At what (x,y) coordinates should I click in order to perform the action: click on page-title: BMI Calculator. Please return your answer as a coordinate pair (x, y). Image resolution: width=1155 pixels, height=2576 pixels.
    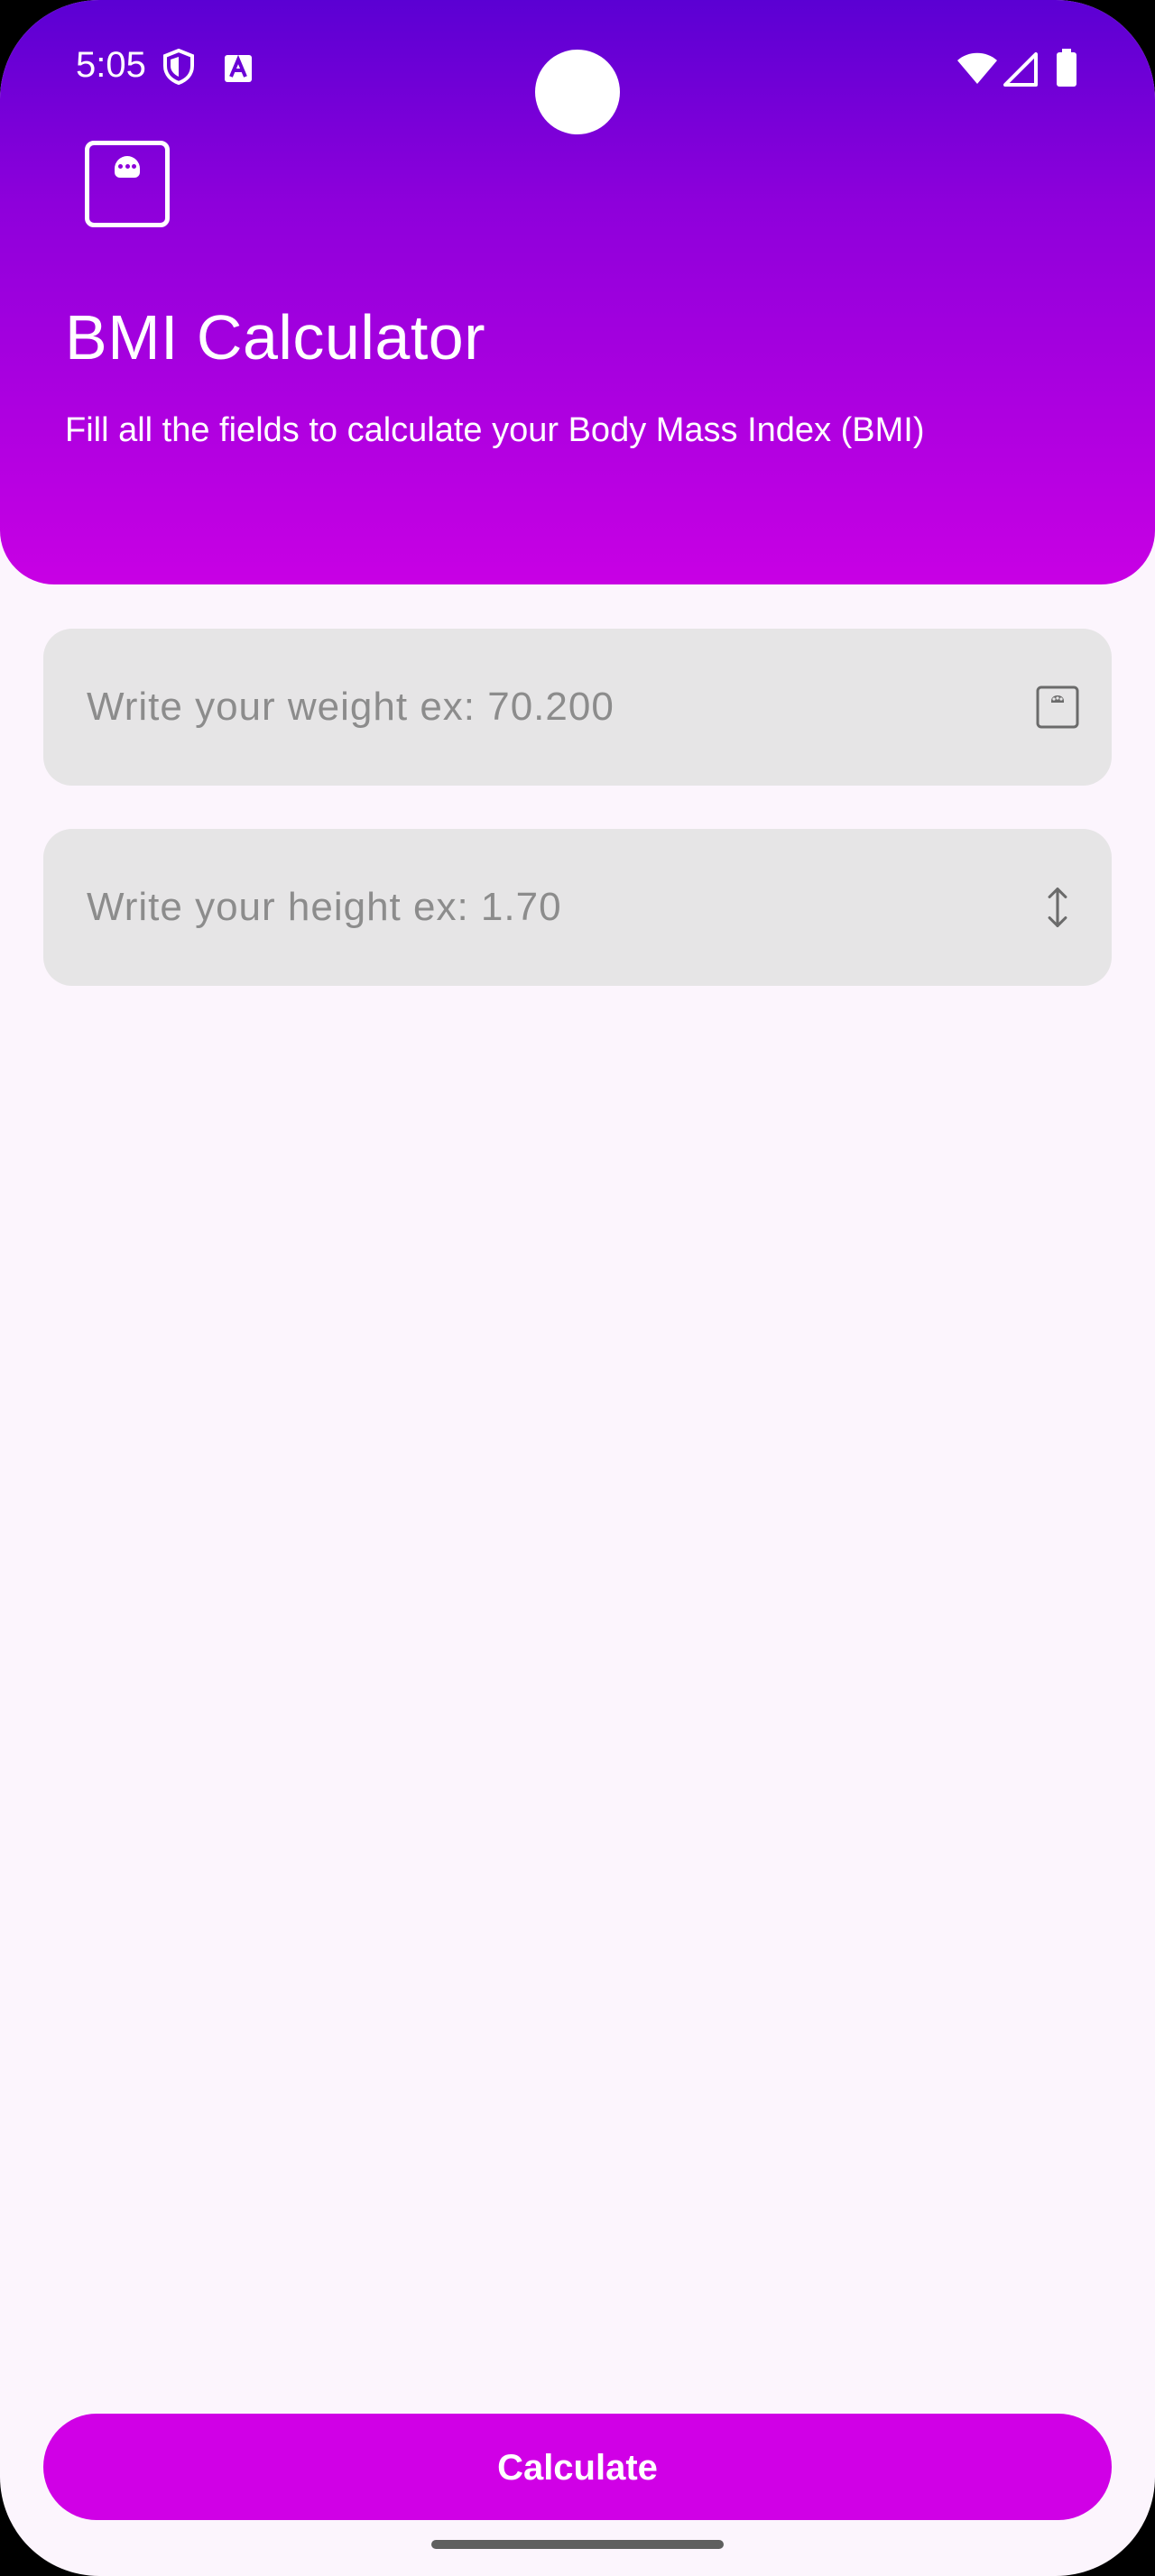
    Looking at the image, I should click on (275, 338).